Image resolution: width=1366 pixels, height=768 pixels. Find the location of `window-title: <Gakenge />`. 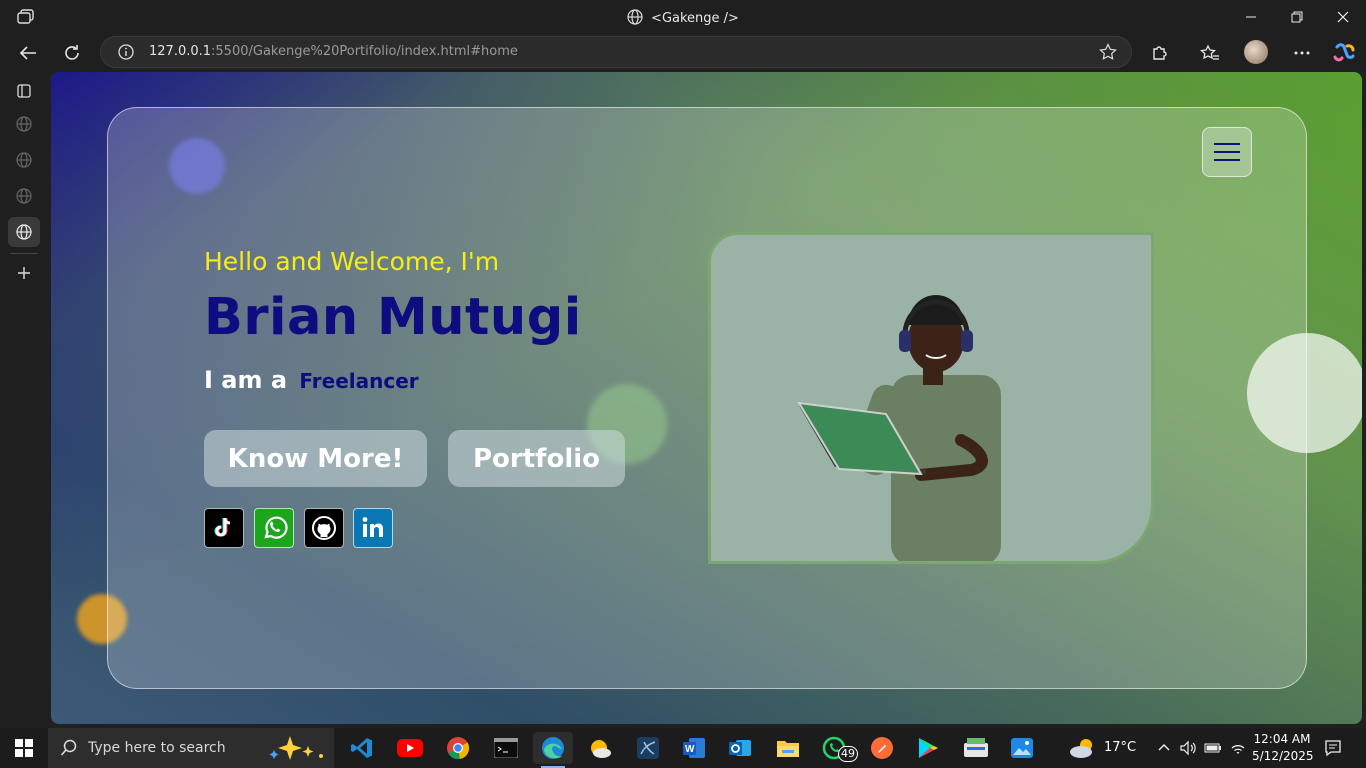

window-title: <Gakenge /> is located at coordinates (683, 17).